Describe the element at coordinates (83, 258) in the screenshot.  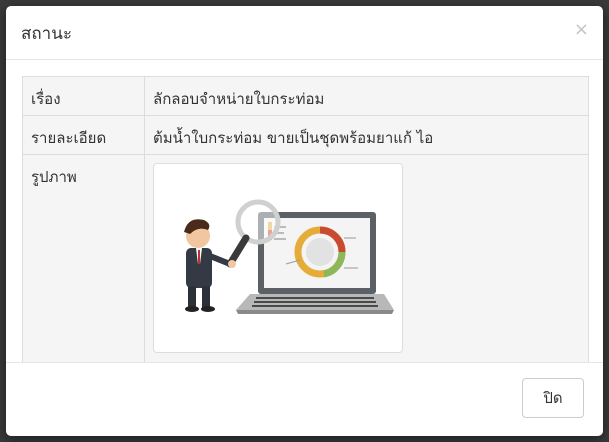
I see `image-label: รูปภาพ` at that location.